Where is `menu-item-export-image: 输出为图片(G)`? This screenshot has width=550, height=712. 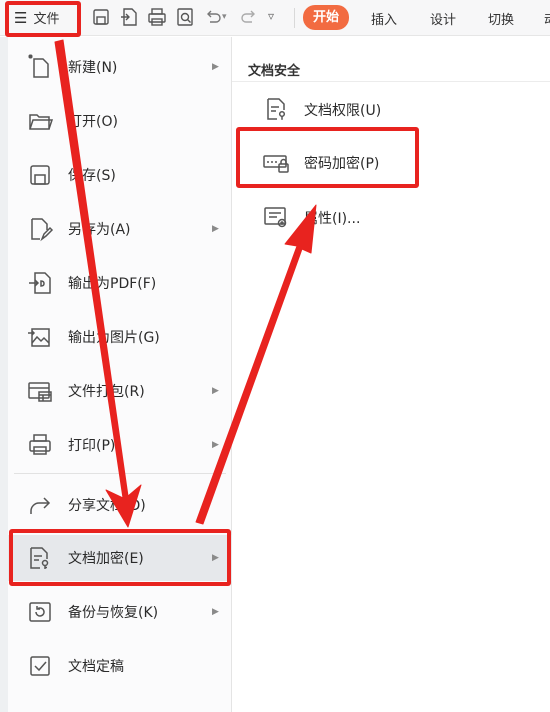 menu-item-export-image: 输出为图片(G) is located at coordinates (120, 337).